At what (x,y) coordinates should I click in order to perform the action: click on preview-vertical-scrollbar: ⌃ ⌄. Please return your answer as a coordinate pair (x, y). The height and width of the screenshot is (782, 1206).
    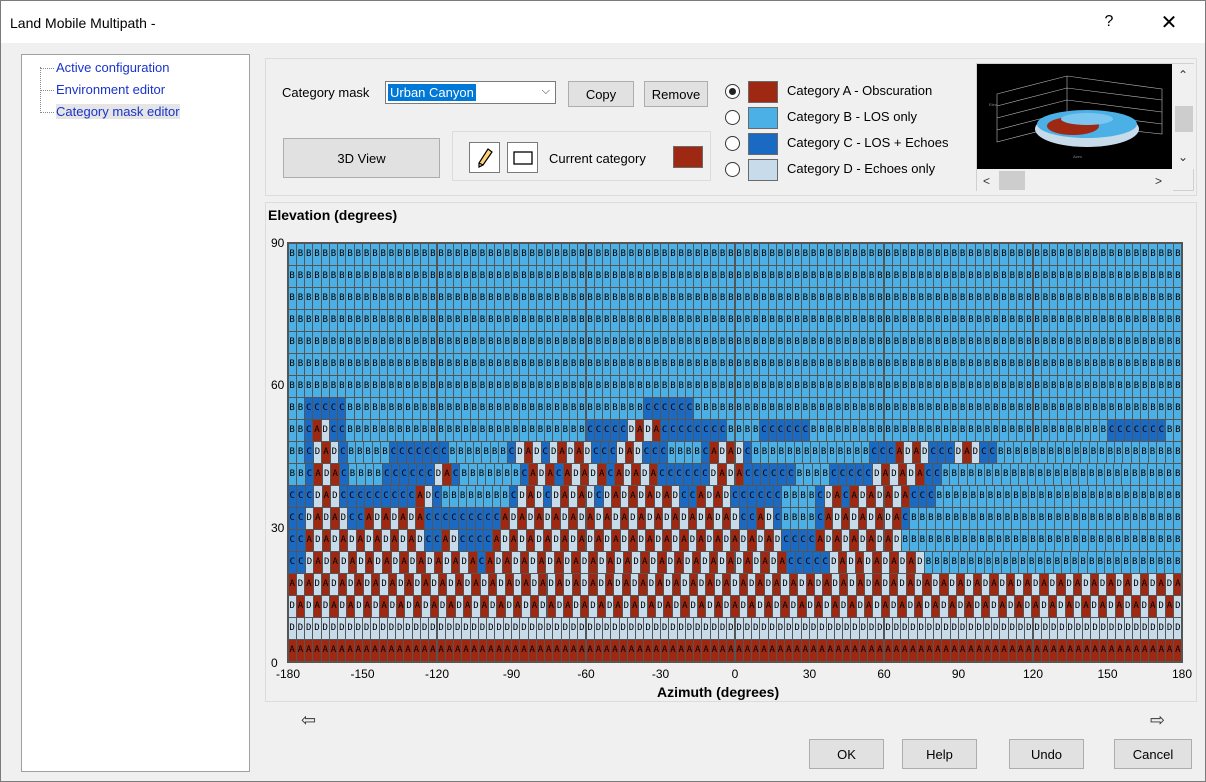
    Looking at the image, I should click on (1184, 116).